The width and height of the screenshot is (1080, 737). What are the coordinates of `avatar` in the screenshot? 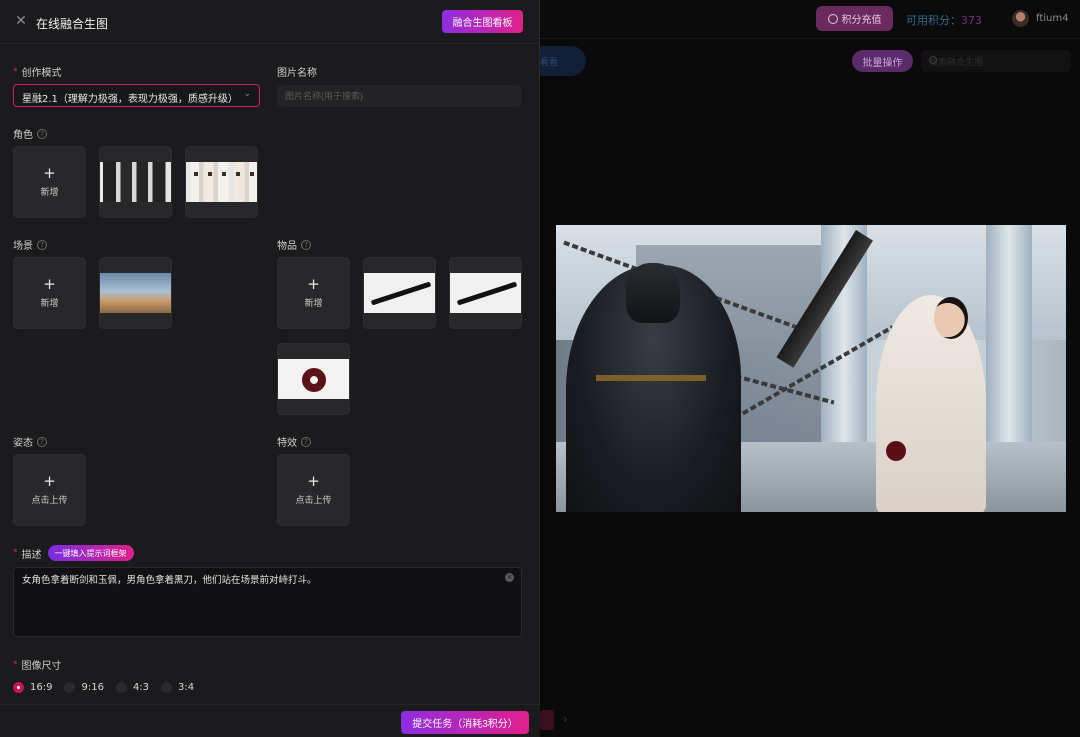 It's located at (1020, 18).